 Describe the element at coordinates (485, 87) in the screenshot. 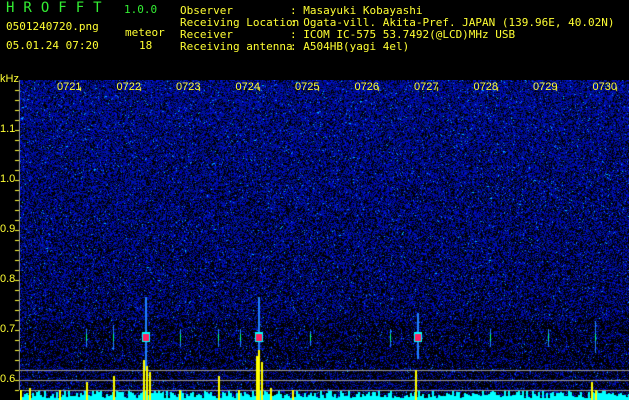

I see `time-label: 0728` at that location.